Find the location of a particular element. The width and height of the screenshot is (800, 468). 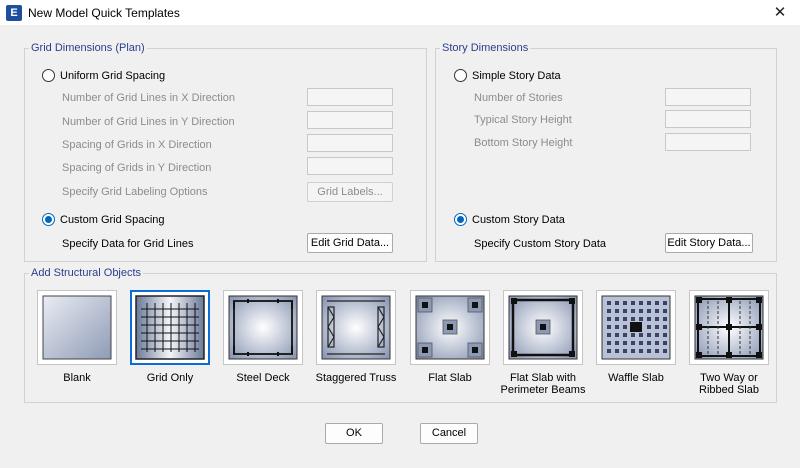

flat-slab-template-tile is located at coordinates (450, 327).